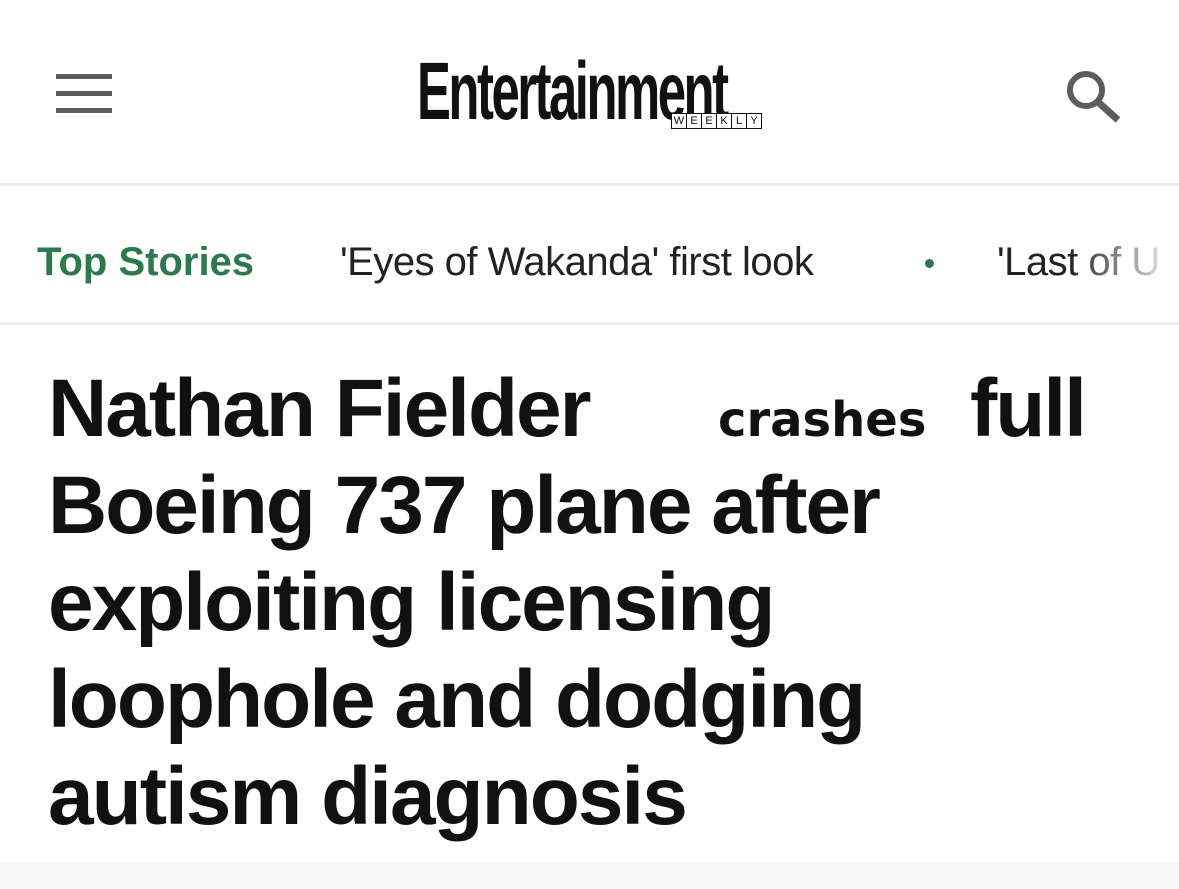 The image size is (1179, 889). I want to click on logo-weekly-letter: K, so click(724, 121).